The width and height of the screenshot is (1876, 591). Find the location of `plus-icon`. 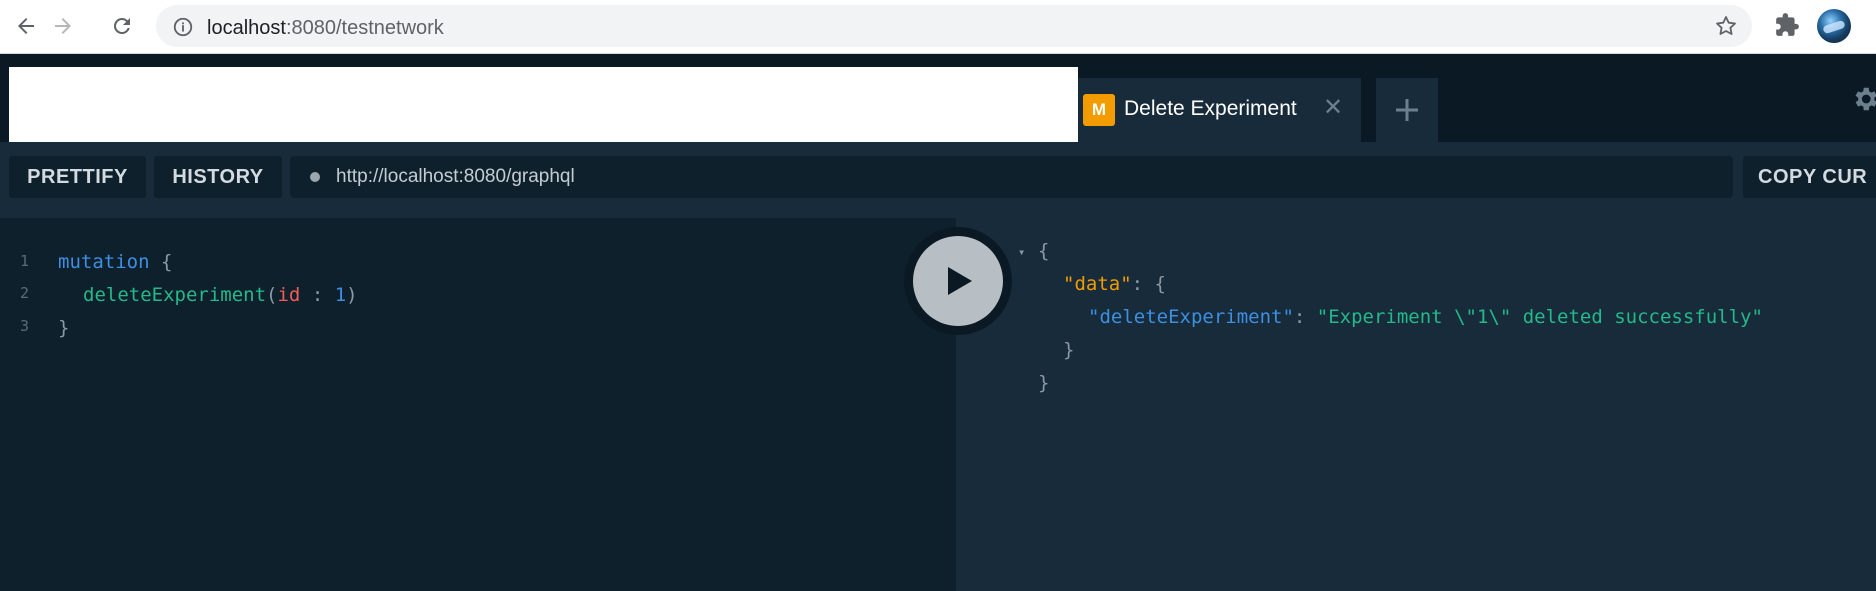

plus-icon is located at coordinates (1407, 110).